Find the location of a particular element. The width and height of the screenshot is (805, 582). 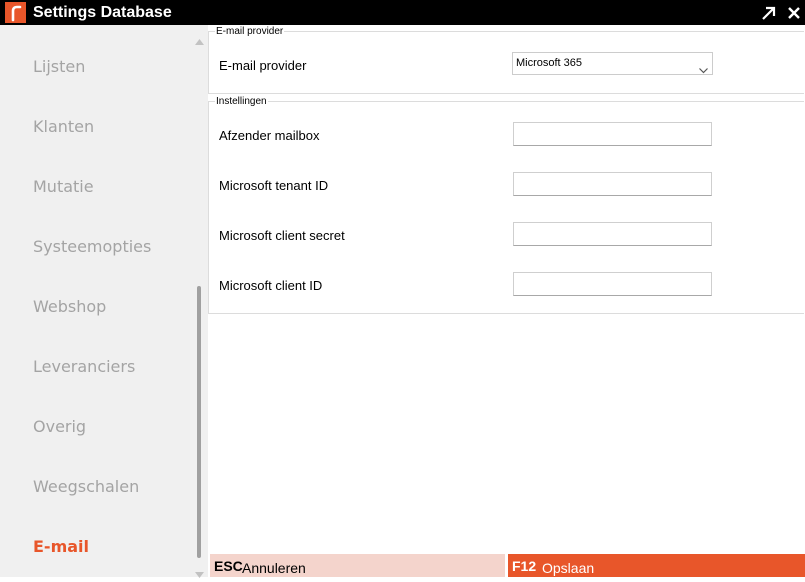

email-provider-group-legend: E-mail provider is located at coordinates (250, 32).